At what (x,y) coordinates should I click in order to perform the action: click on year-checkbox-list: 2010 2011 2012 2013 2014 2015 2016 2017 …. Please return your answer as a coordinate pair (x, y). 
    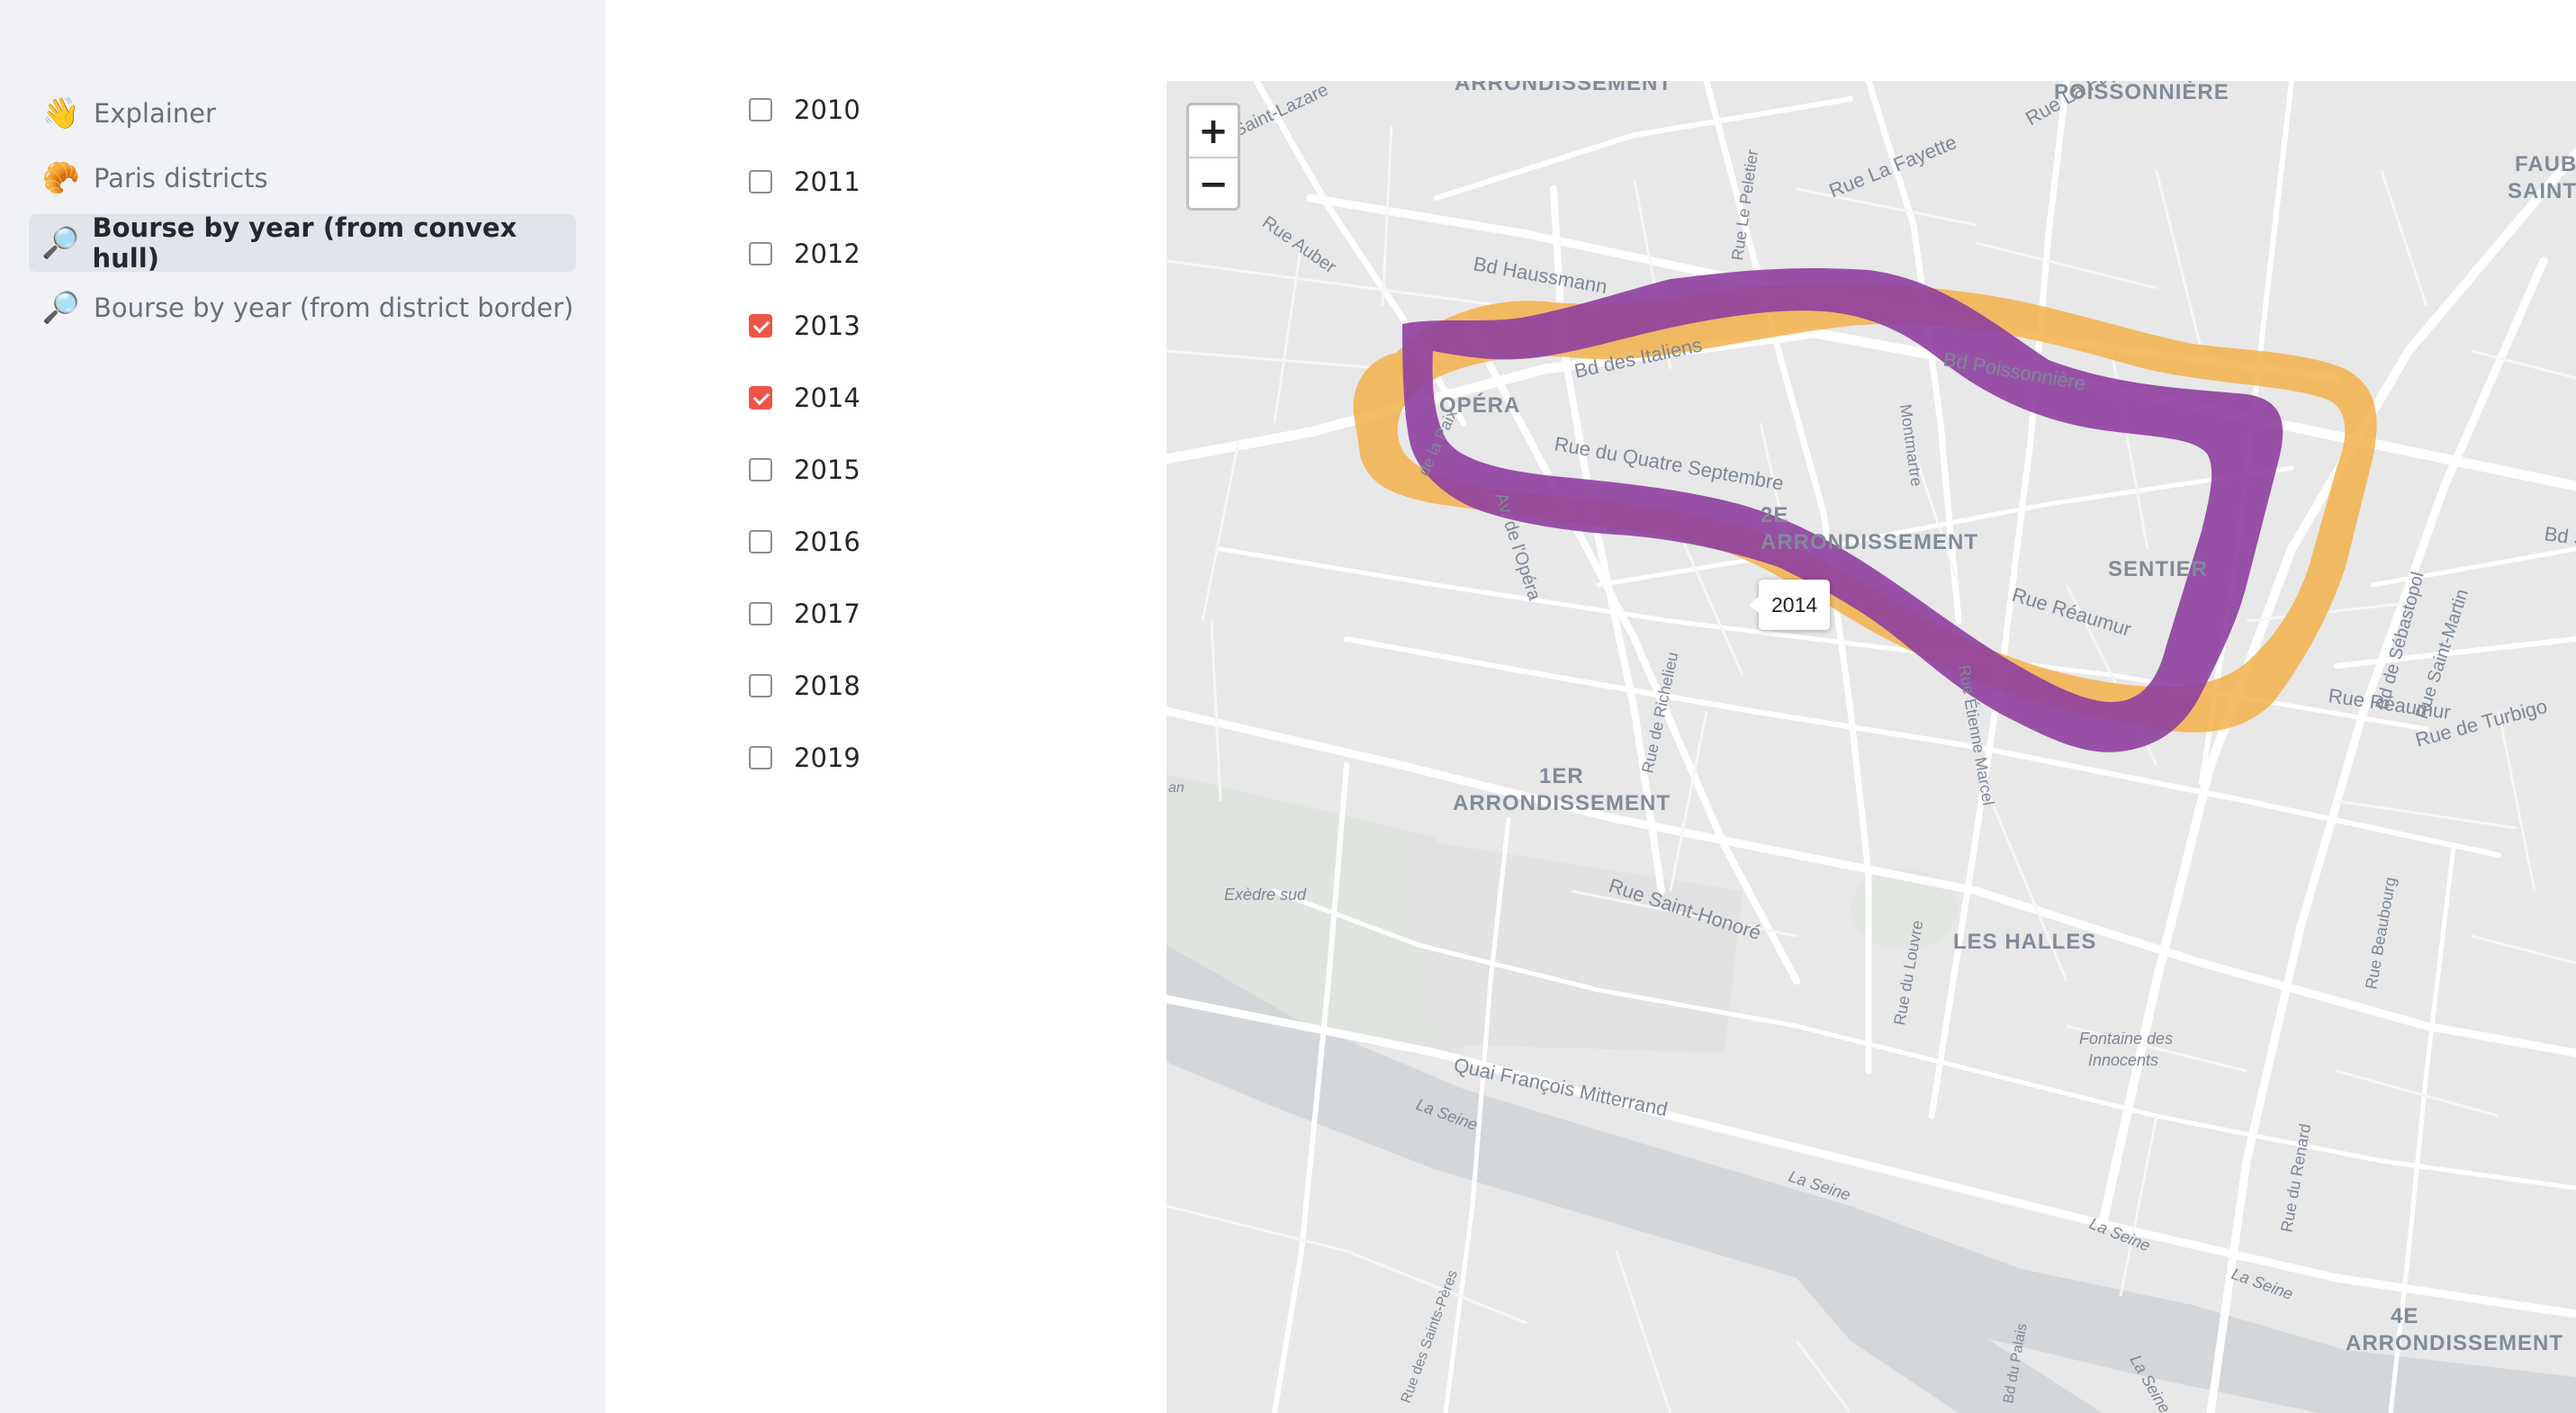
    Looking at the image, I should click on (884, 434).